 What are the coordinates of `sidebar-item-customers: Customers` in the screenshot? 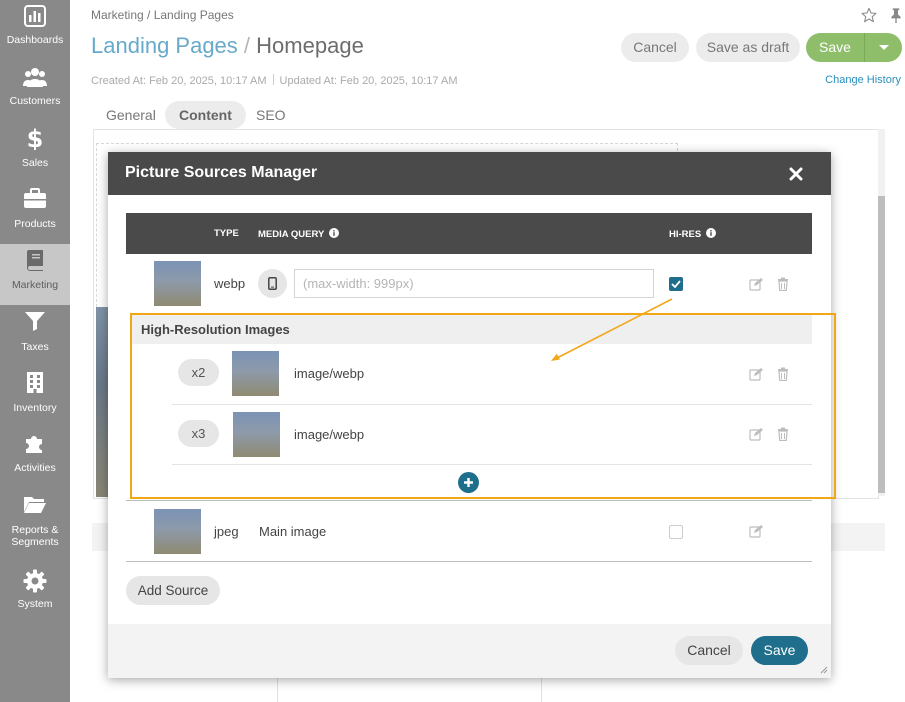 It's located at (35, 91).